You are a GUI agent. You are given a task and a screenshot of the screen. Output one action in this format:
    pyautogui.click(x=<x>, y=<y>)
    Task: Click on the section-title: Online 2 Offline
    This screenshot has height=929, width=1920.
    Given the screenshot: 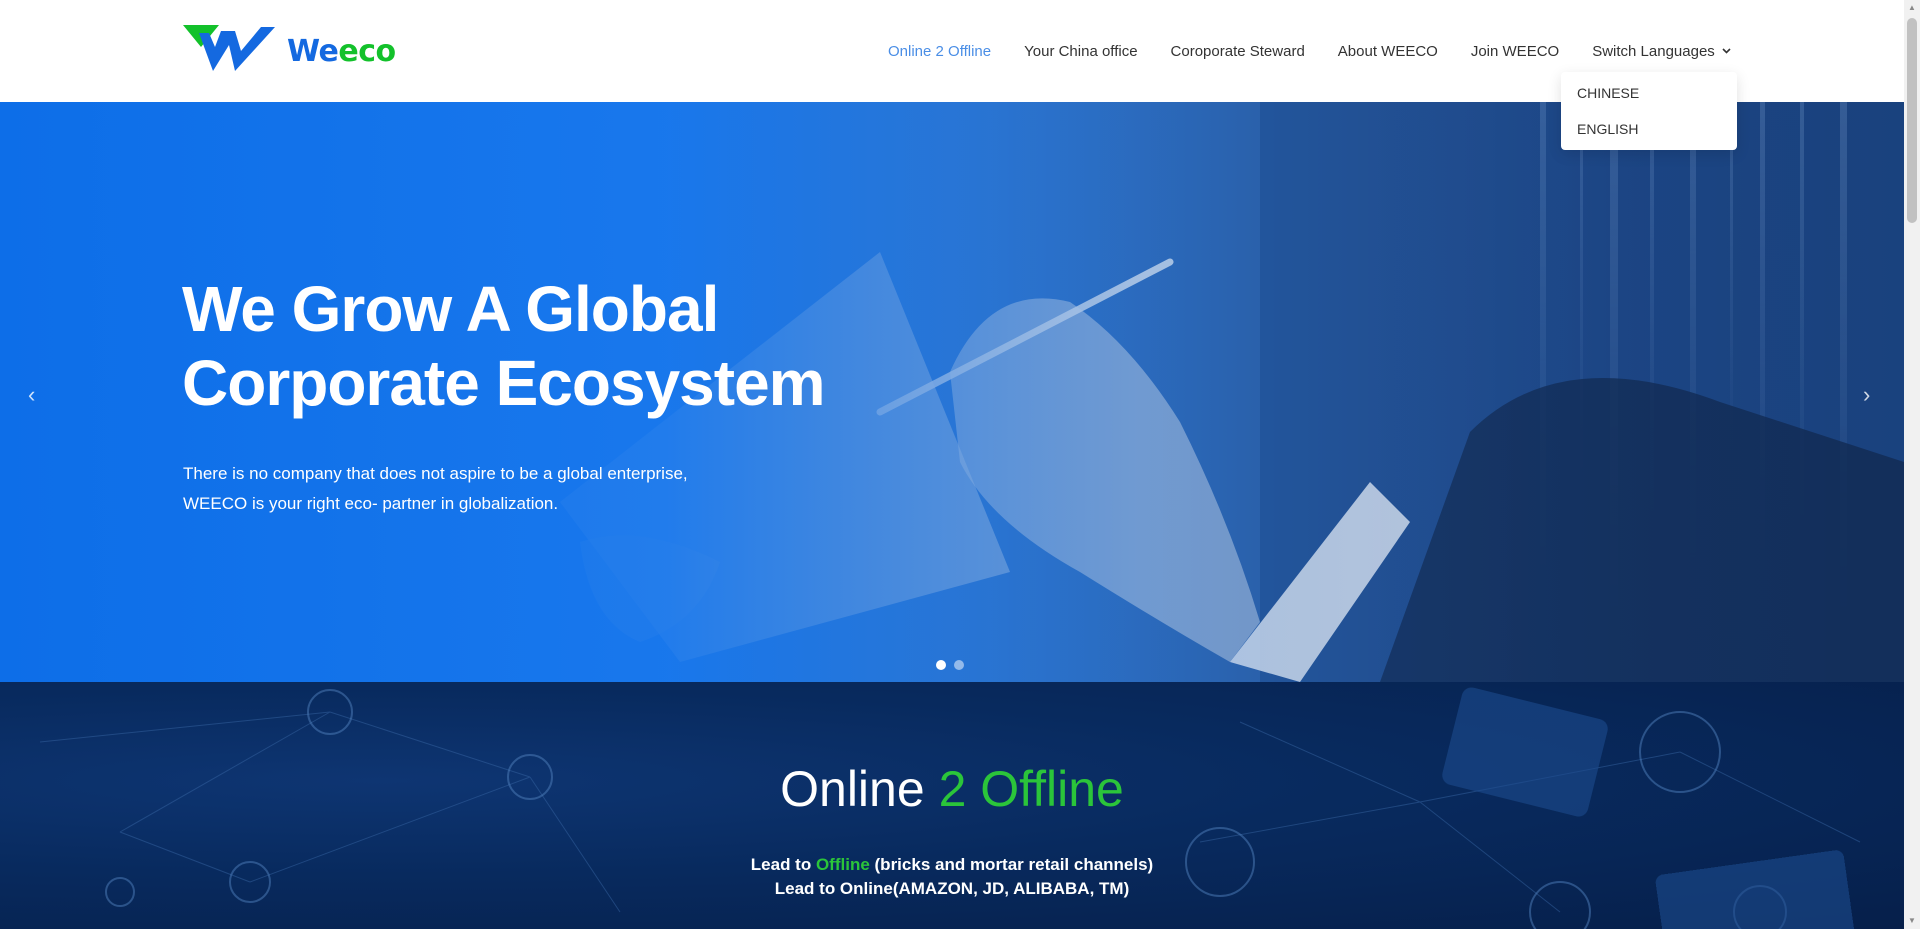 What is the action you would take?
    pyautogui.click(x=952, y=789)
    